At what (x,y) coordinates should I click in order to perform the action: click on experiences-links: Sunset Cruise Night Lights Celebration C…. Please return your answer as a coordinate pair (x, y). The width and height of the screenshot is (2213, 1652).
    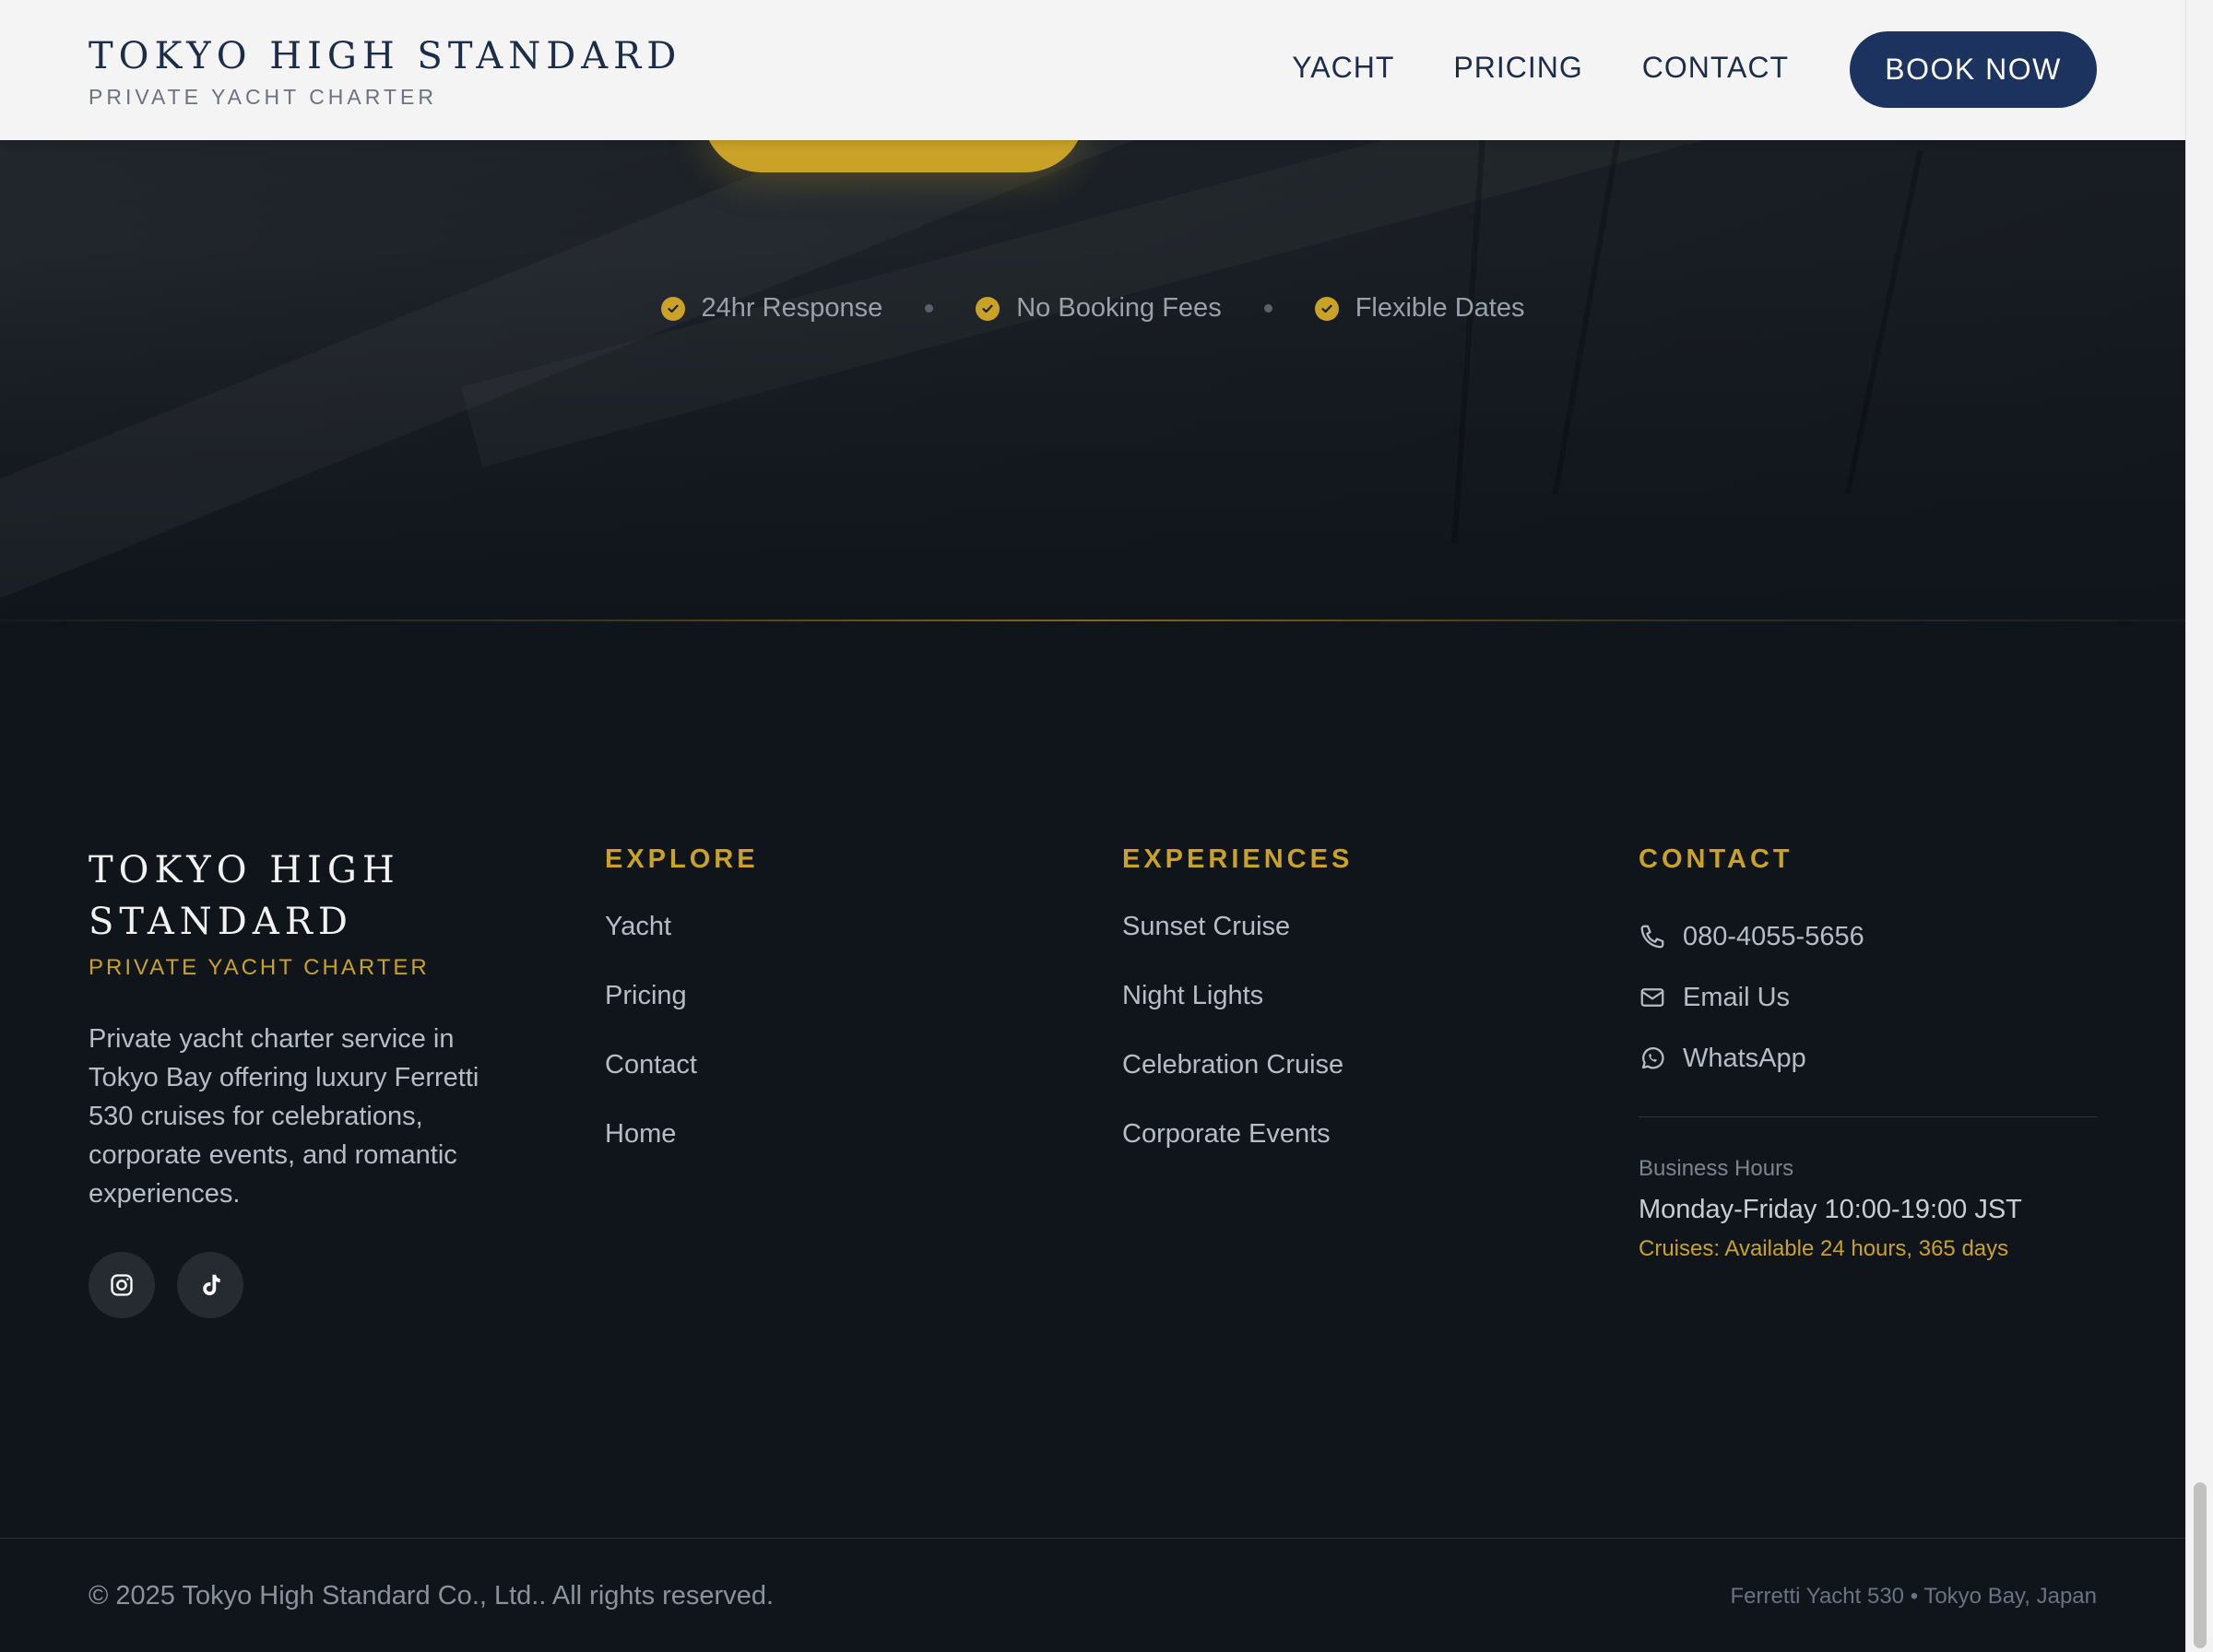
    Looking at the image, I should click on (1237, 1048).